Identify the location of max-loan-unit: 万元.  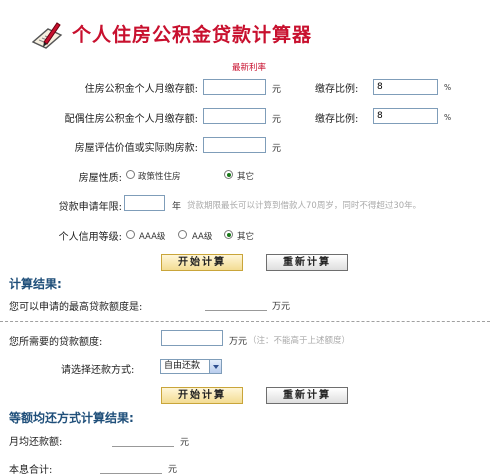
(281, 307).